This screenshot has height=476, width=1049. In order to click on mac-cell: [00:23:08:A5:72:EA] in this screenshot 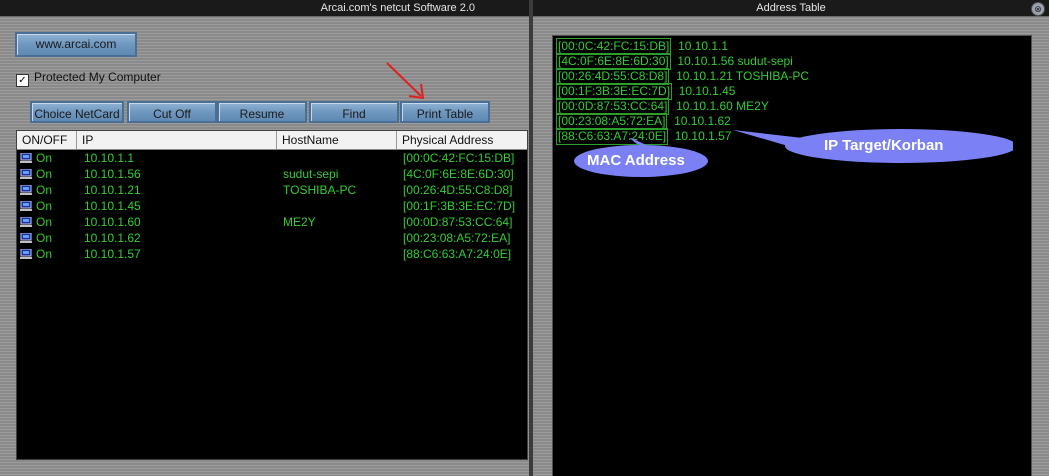, I will do `click(457, 238)`.